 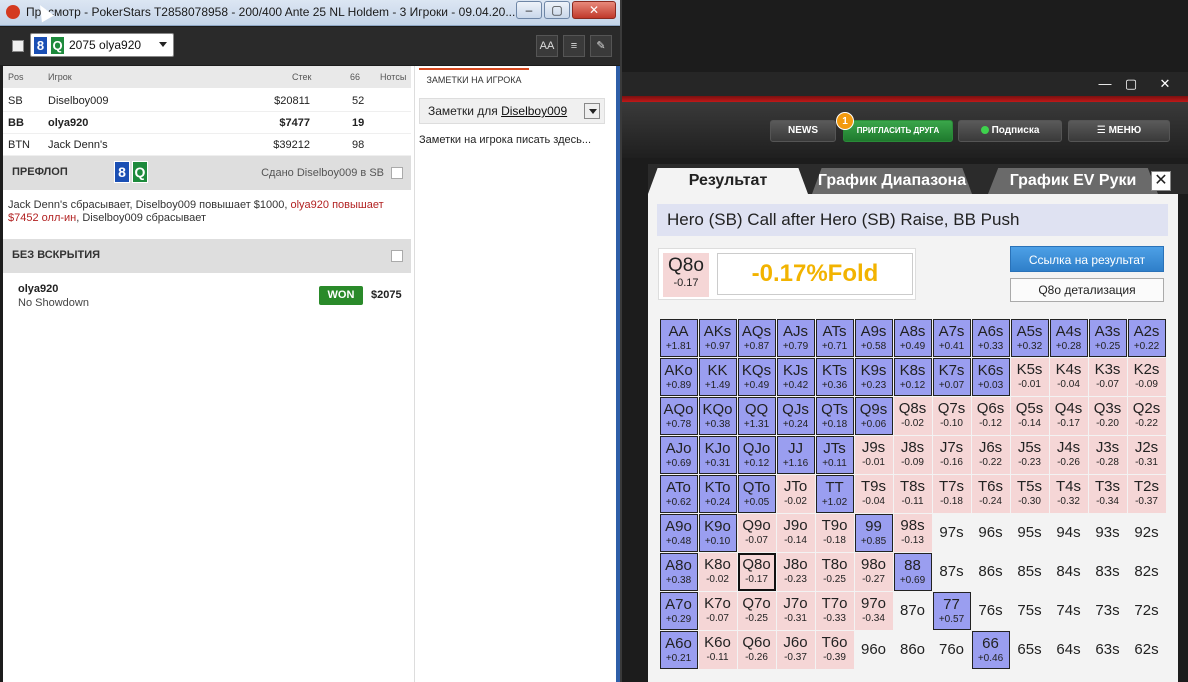 I want to click on range-cell: KJo +0.31, so click(x=717, y=454).